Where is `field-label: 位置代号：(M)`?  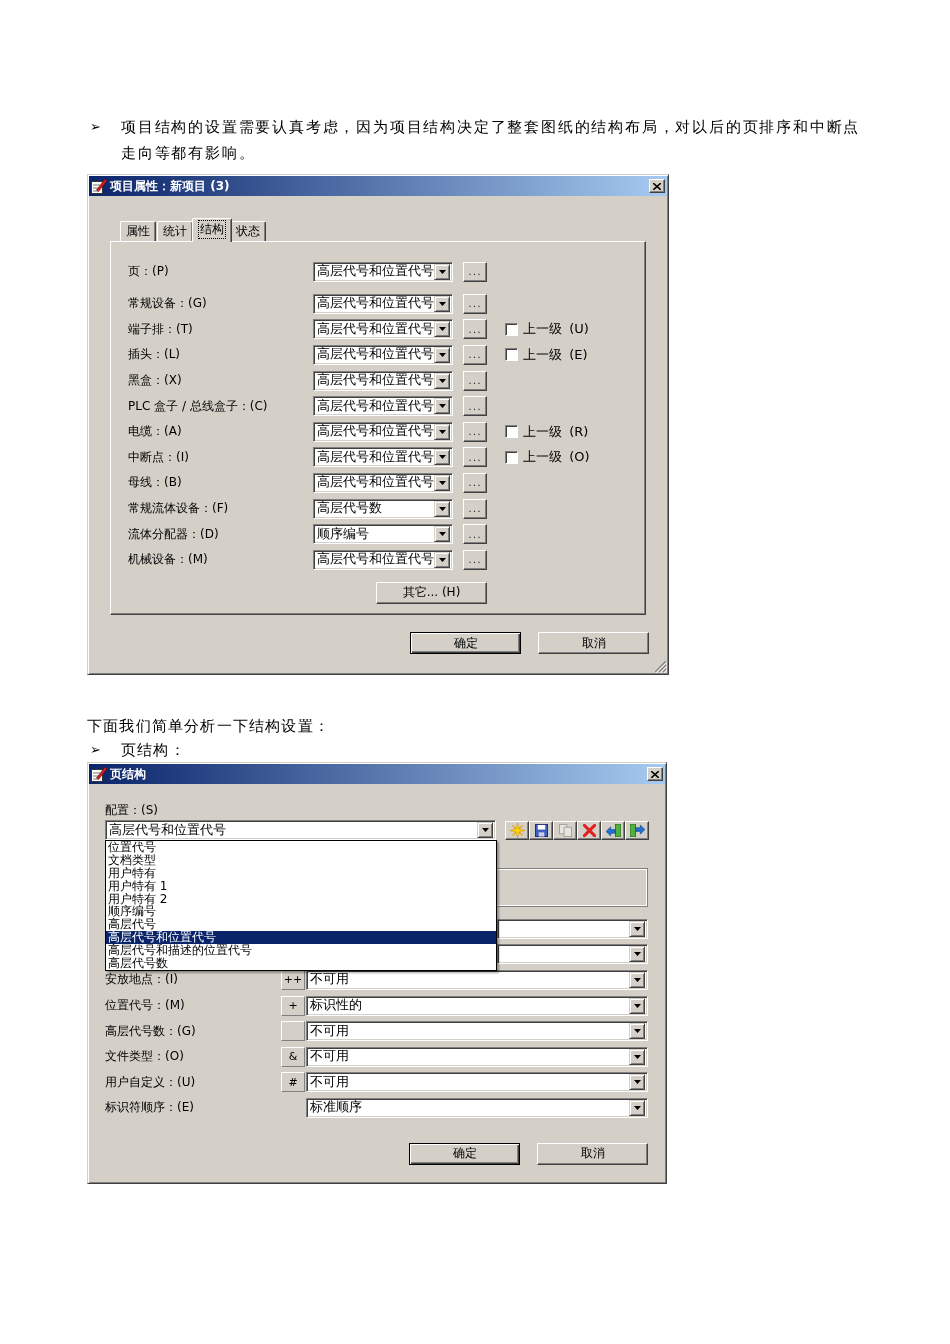 field-label: 位置代号：(M) is located at coordinates (145, 1006).